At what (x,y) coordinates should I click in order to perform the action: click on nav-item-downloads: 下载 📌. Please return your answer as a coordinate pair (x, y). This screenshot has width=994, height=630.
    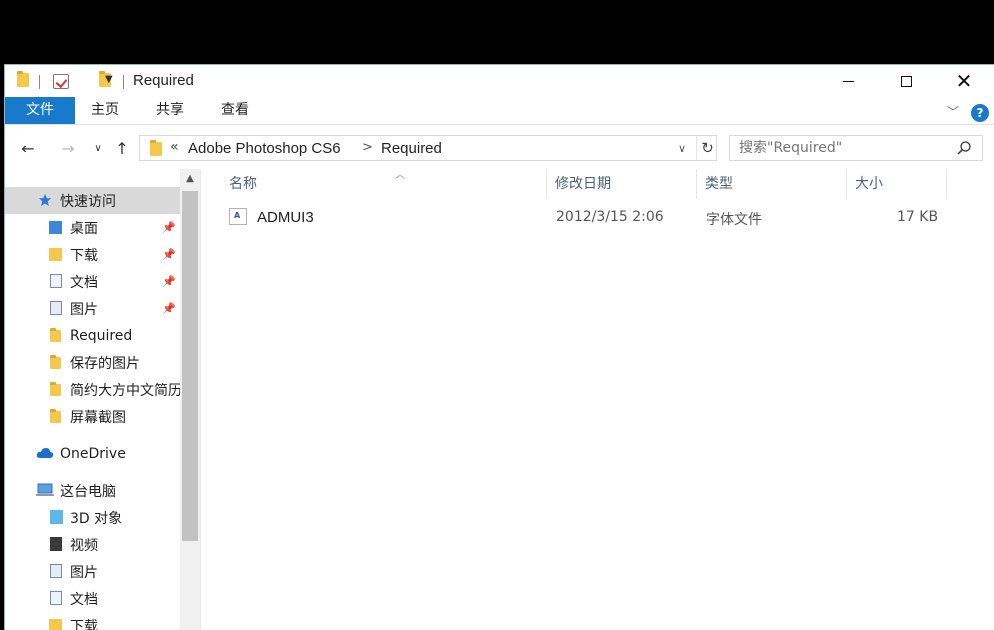
    Looking at the image, I should click on (92, 254).